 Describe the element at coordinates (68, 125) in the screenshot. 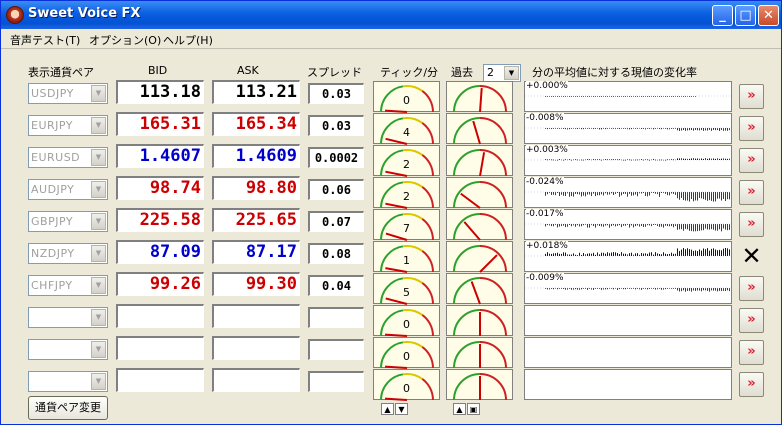

I see `pair-select: EURJPY ▼` at that location.